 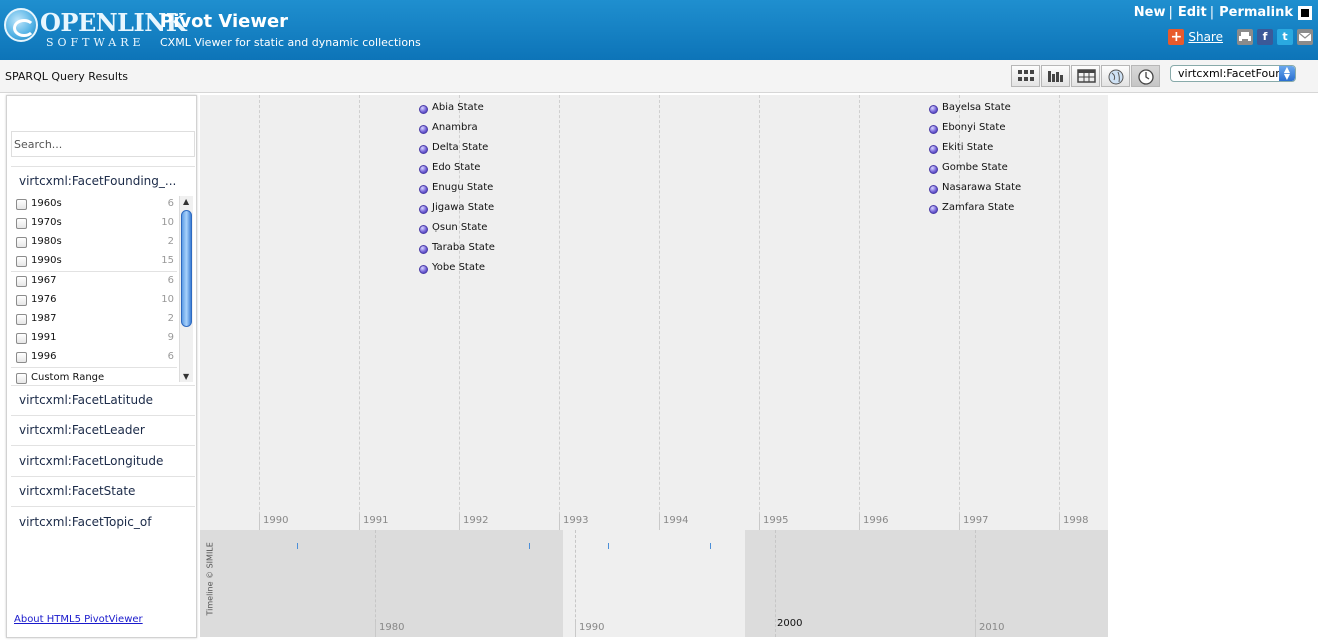 I want to click on event-label: Zamfara State, so click(x=978, y=207).